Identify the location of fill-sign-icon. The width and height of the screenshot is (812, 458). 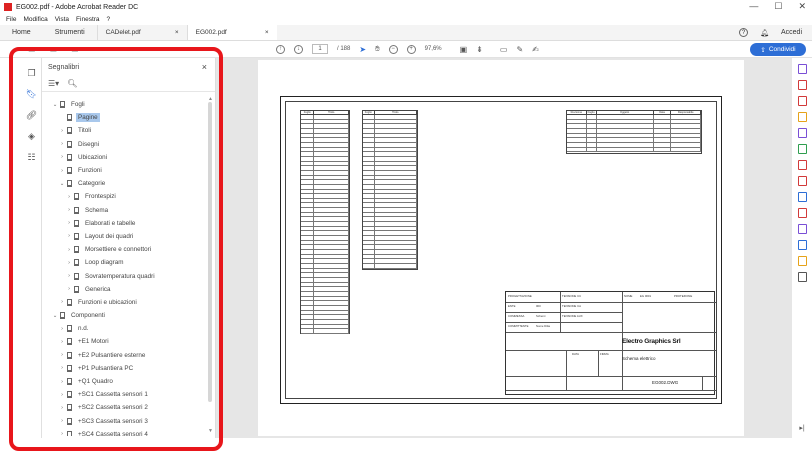
(802, 213).